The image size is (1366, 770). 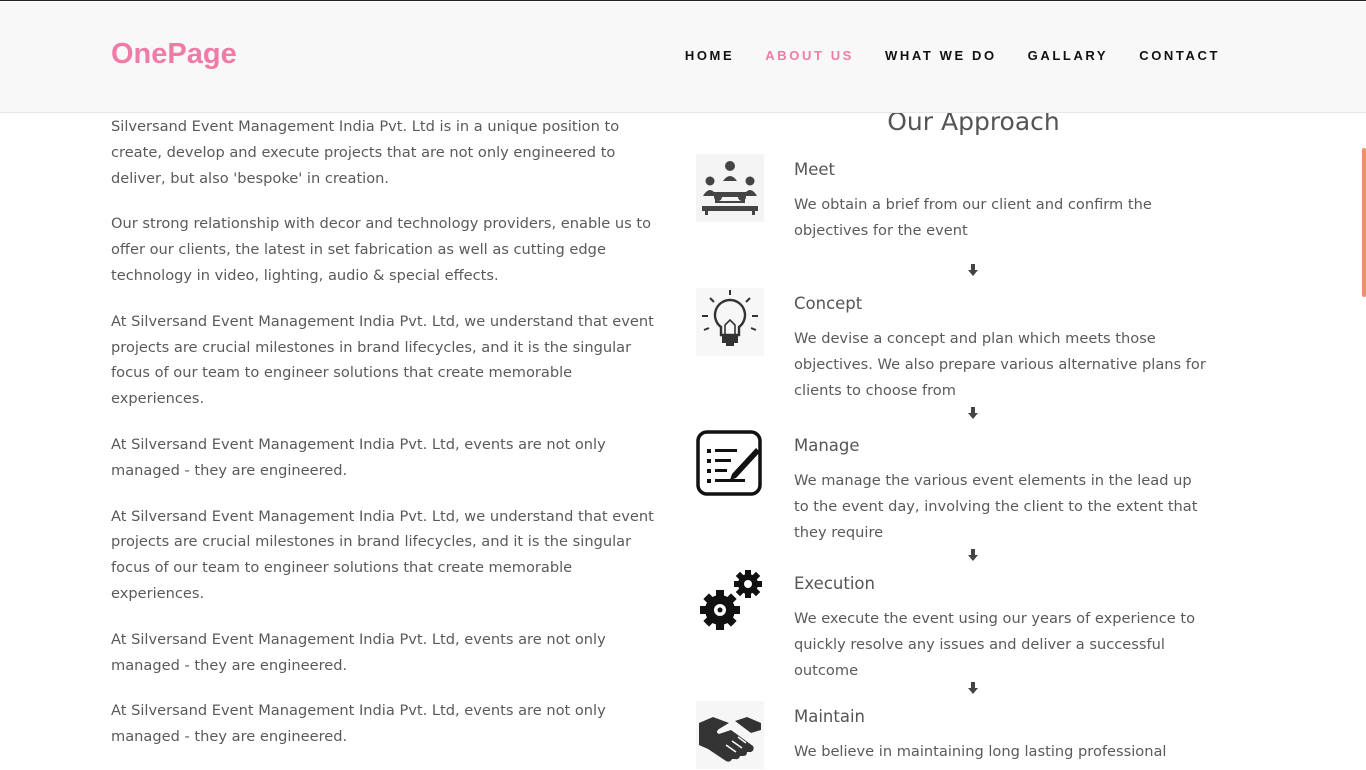 I want to click on meeting-table-icon, so click(x=730, y=188).